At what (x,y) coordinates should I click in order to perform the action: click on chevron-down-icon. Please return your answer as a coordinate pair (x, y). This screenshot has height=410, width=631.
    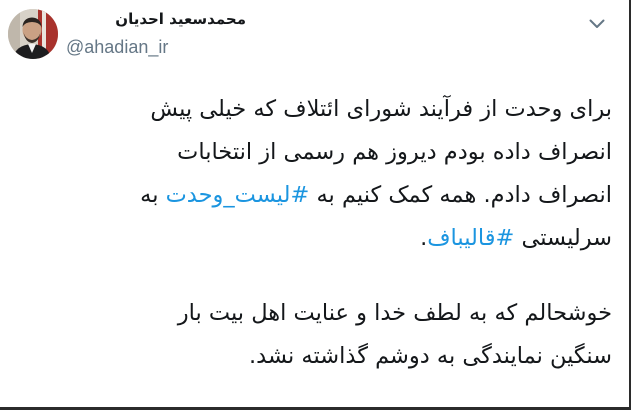
    Looking at the image, I should click on (597, 24).